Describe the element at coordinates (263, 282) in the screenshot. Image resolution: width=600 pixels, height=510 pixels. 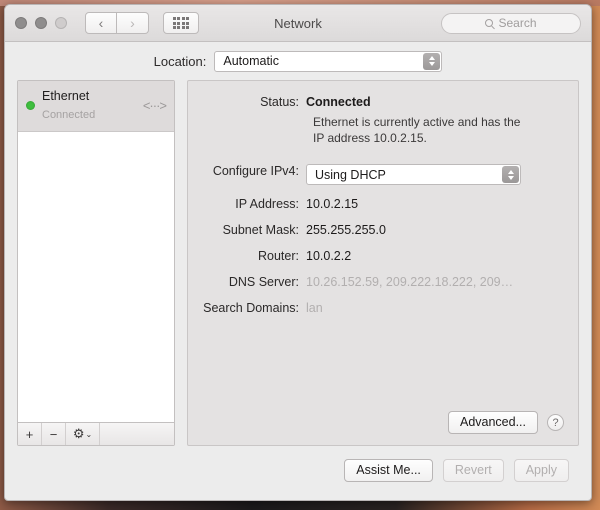
I see `dns-server-label: DNS Server:` at that location.